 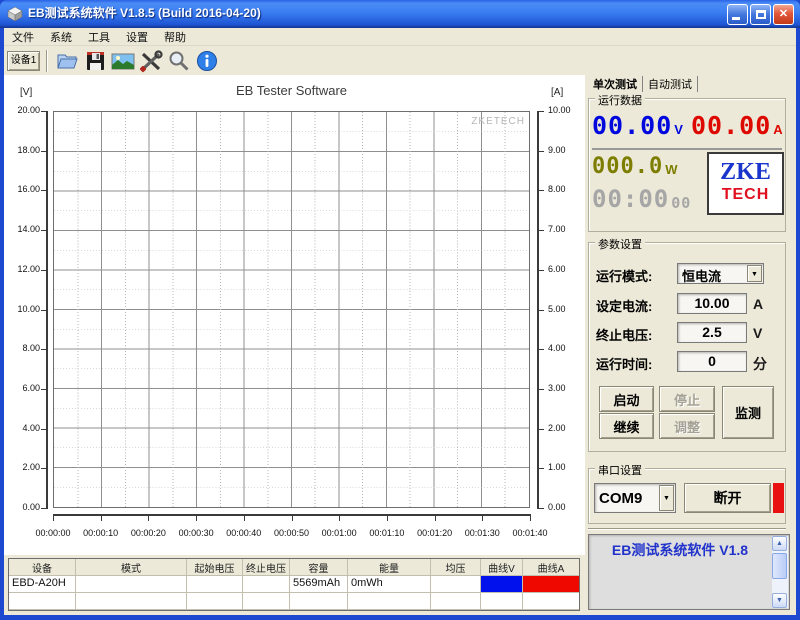 I want to click on header-start-voltage: 起始电压, so click(x=215, y=567).